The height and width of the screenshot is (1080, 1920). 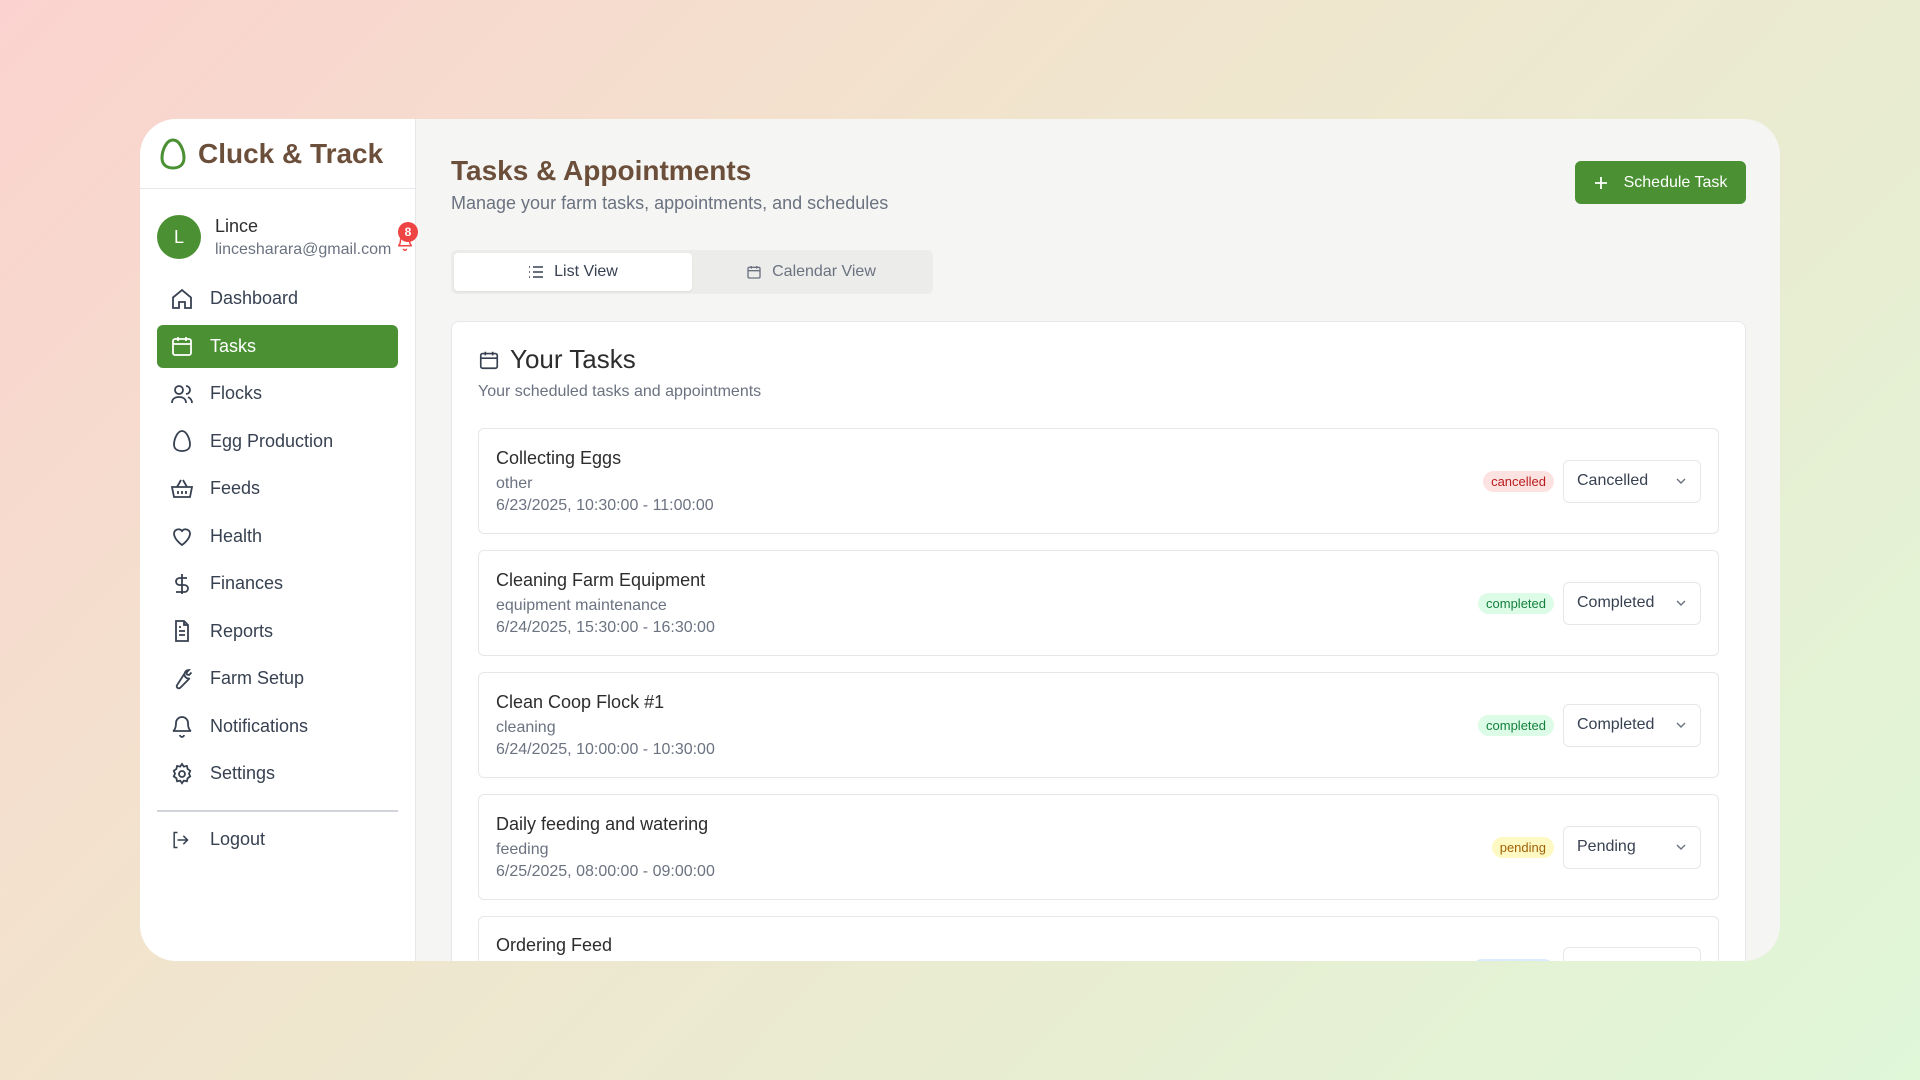 I want to click on card-subtitle: Your scheduled tasks and appointments, so click(x=620, y=391).